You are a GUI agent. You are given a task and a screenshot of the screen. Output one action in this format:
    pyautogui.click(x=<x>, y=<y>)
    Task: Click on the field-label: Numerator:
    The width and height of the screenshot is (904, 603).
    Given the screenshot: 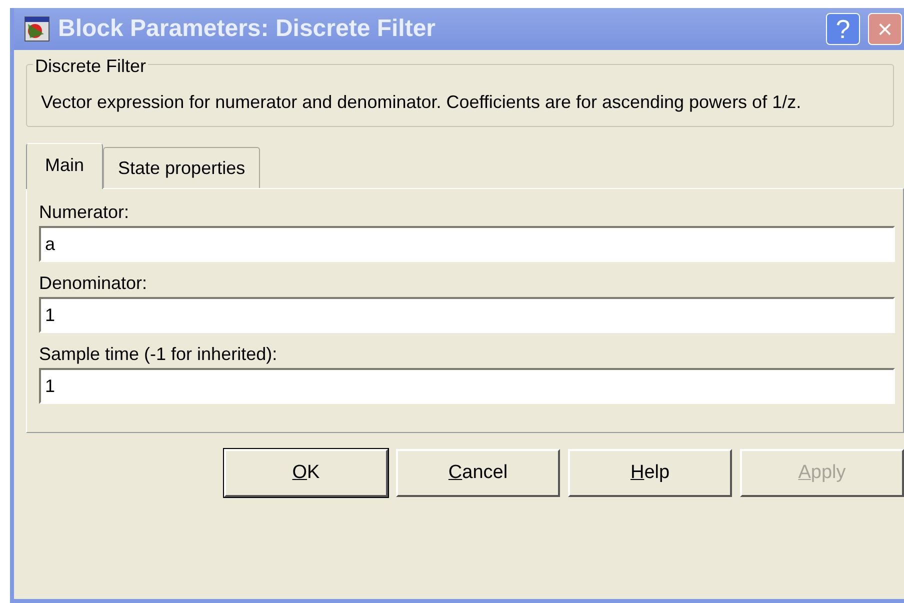 What is the action you would take?
    pyautogui.click(x=84, y=212)
    